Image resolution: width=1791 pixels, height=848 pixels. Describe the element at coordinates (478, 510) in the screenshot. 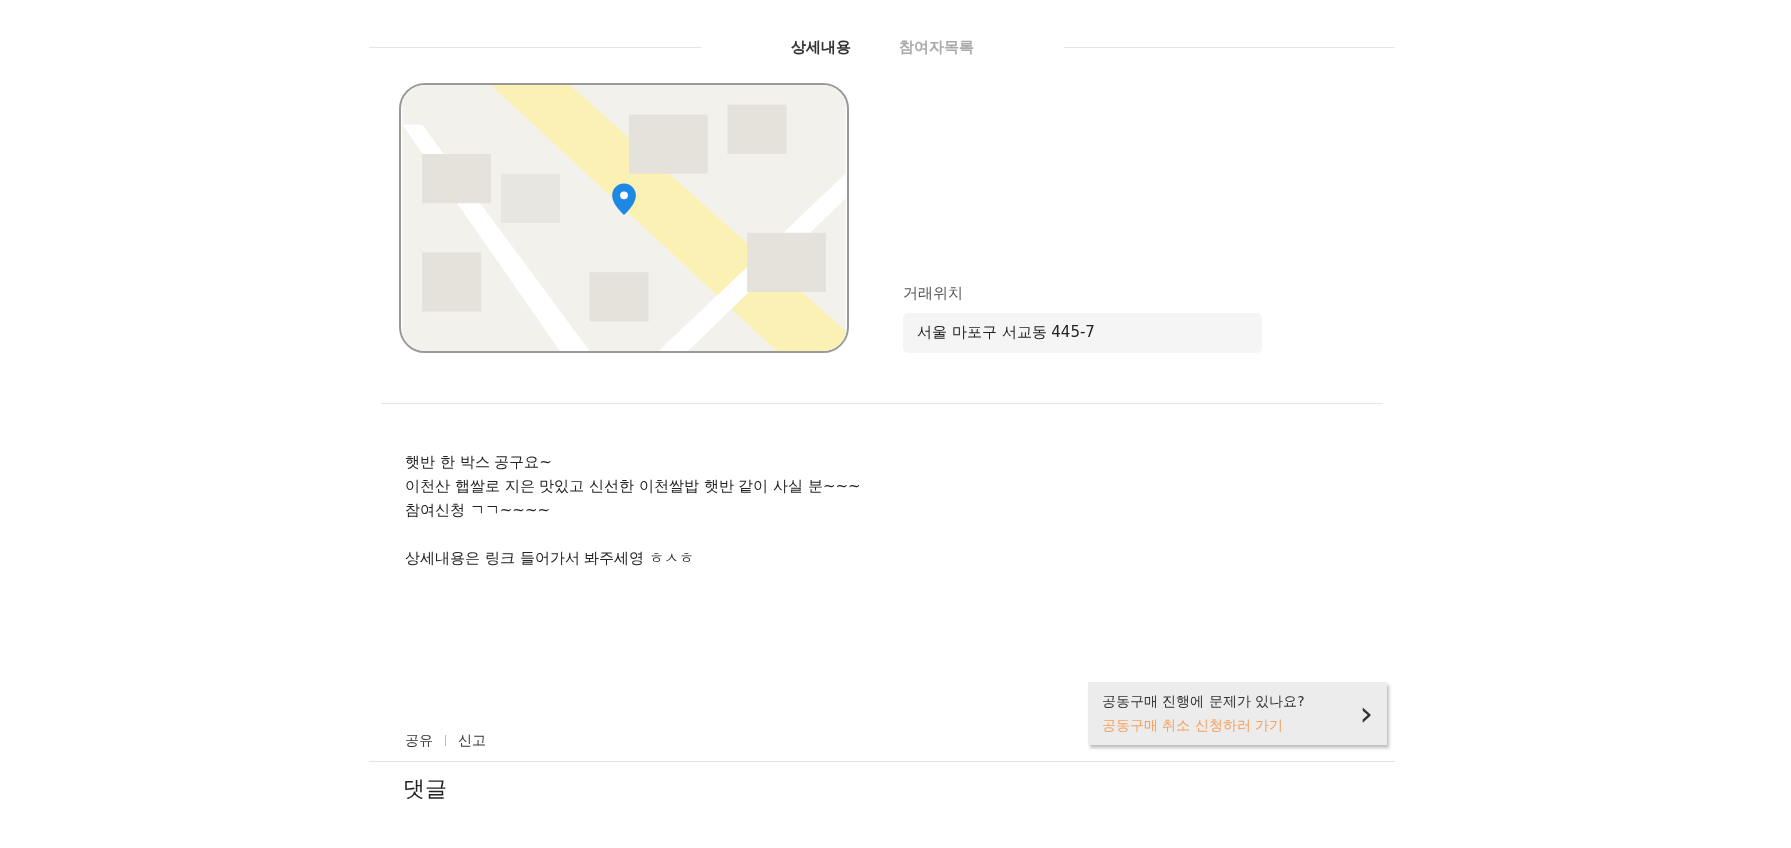

I see `description-text: 참여신청 ㄱㄱ~~~~` at that location.